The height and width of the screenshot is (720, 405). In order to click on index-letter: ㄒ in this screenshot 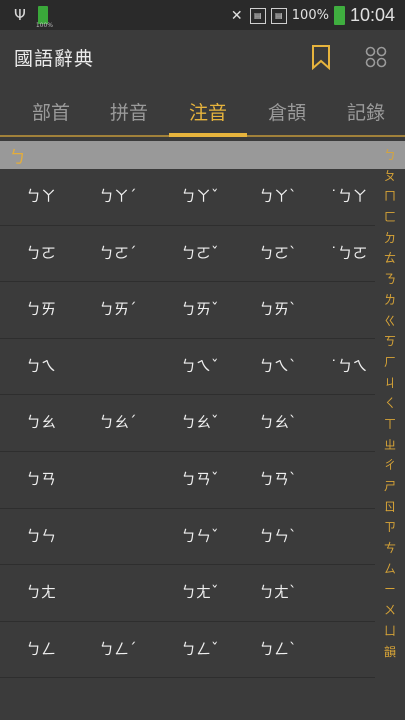, I will do `click(390, 424)`.